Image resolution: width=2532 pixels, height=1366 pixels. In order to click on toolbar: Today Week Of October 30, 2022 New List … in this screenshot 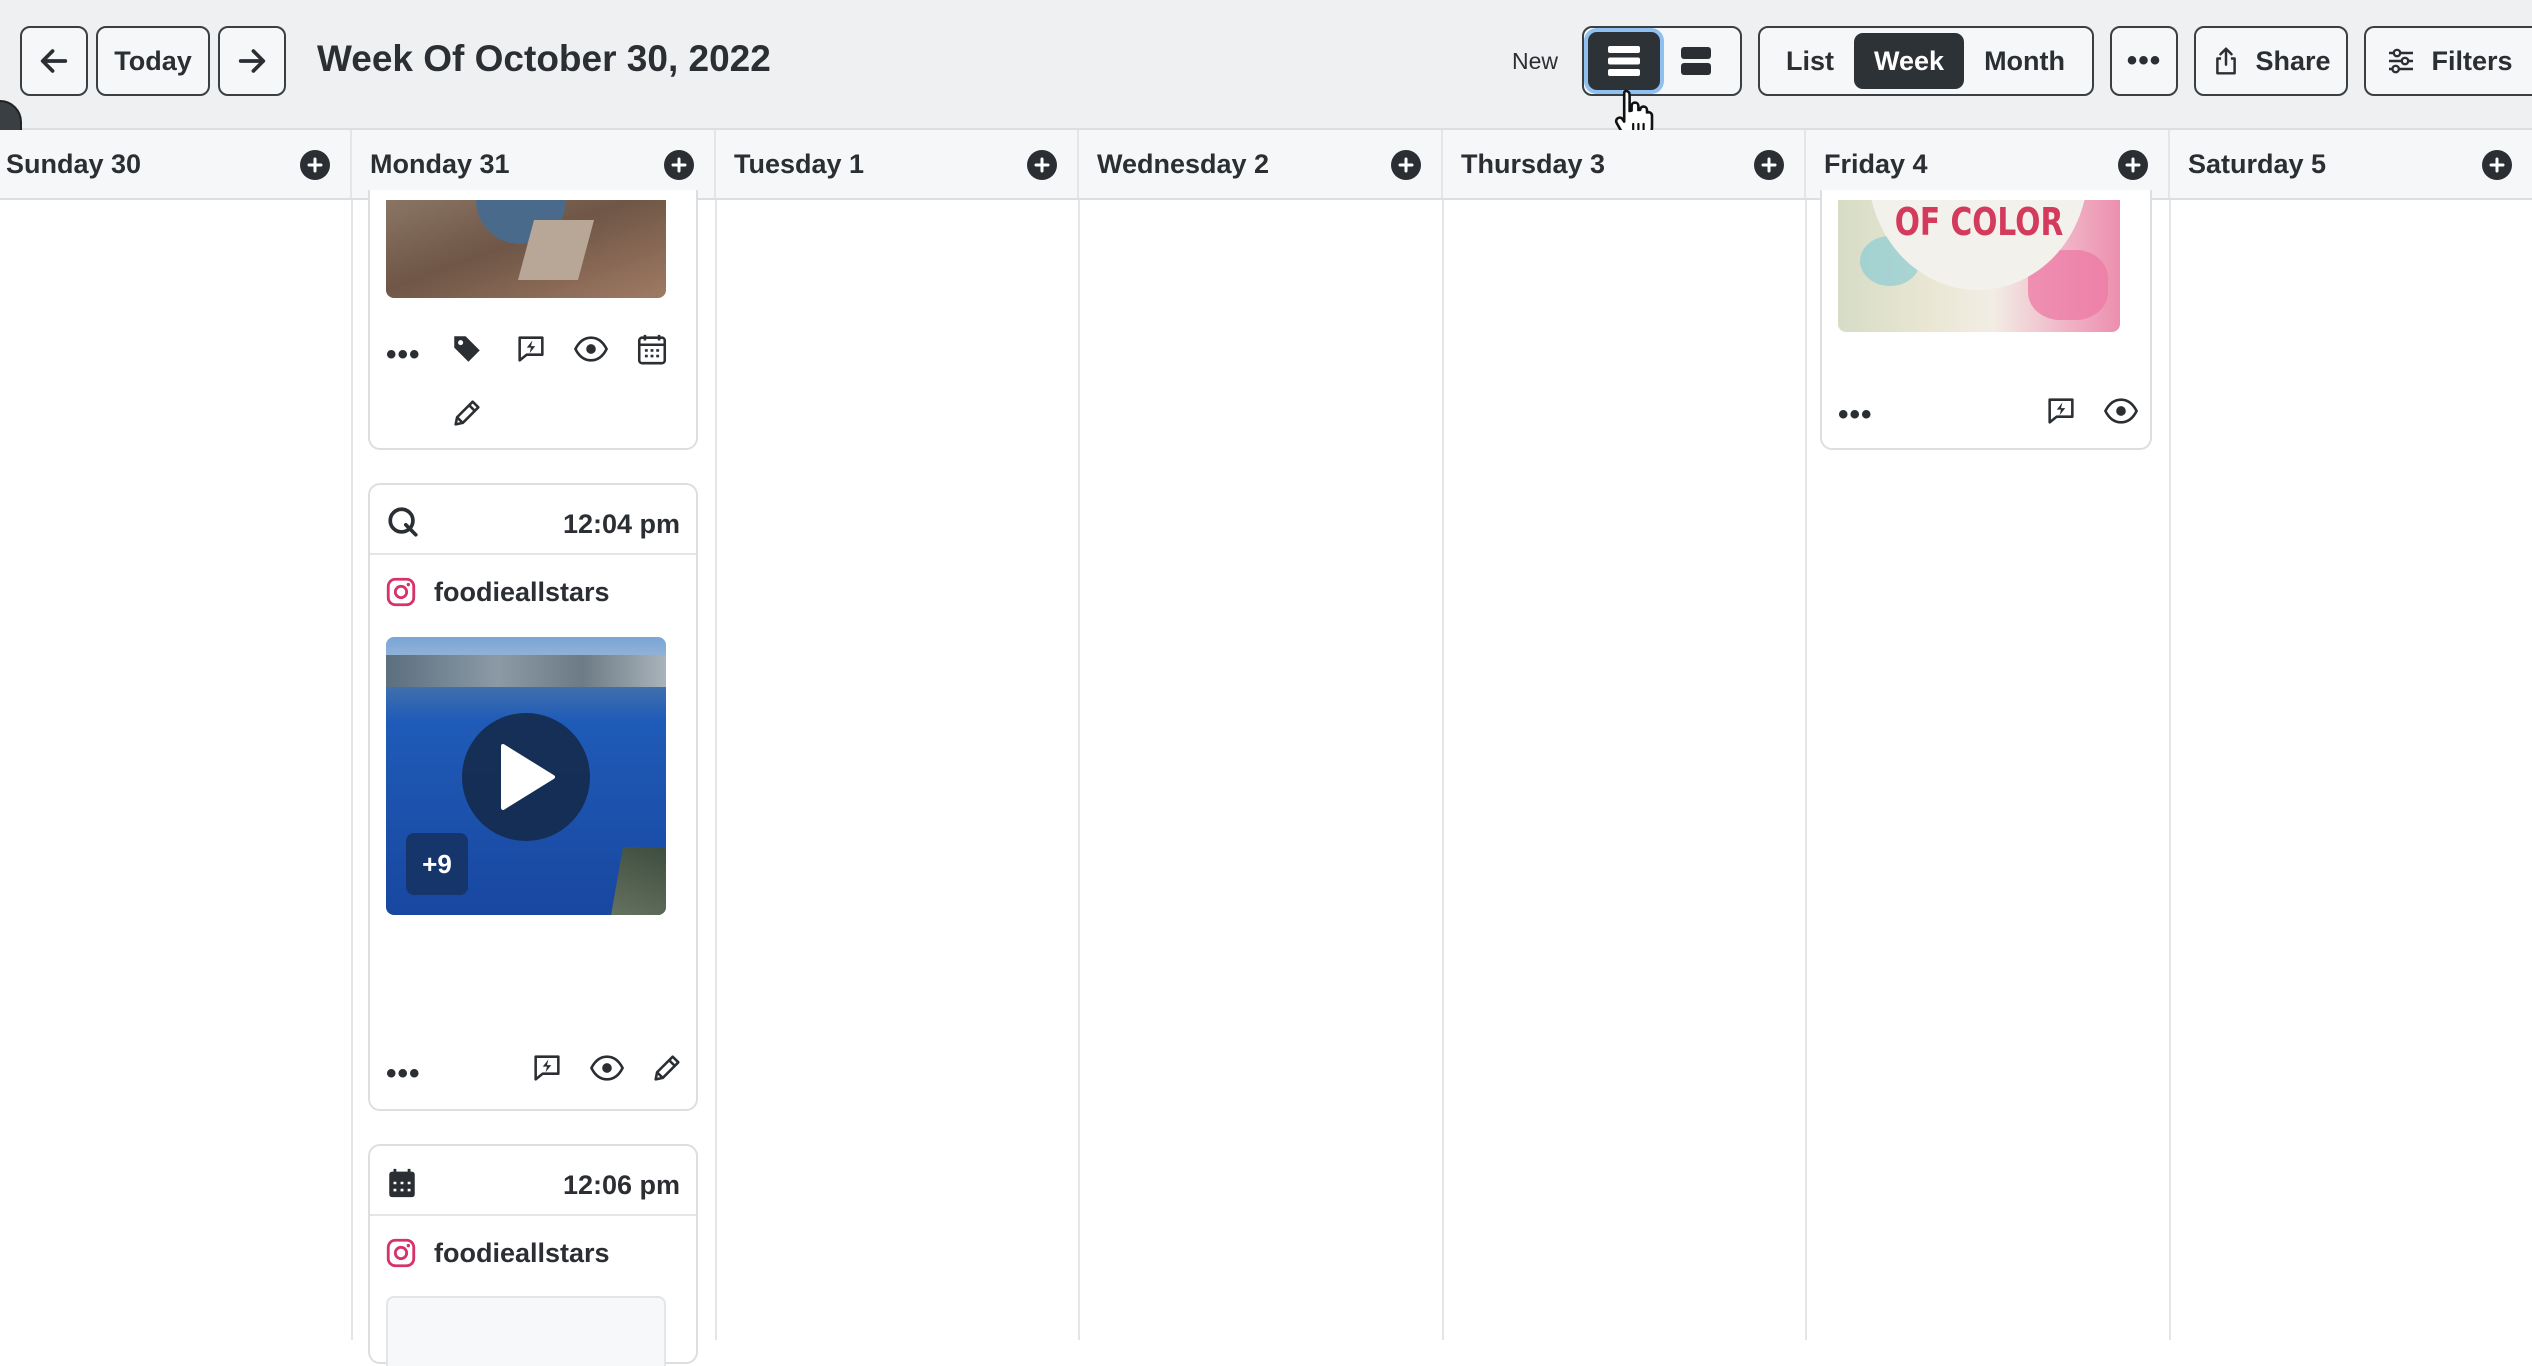, I will do `click(1266, 71)`.